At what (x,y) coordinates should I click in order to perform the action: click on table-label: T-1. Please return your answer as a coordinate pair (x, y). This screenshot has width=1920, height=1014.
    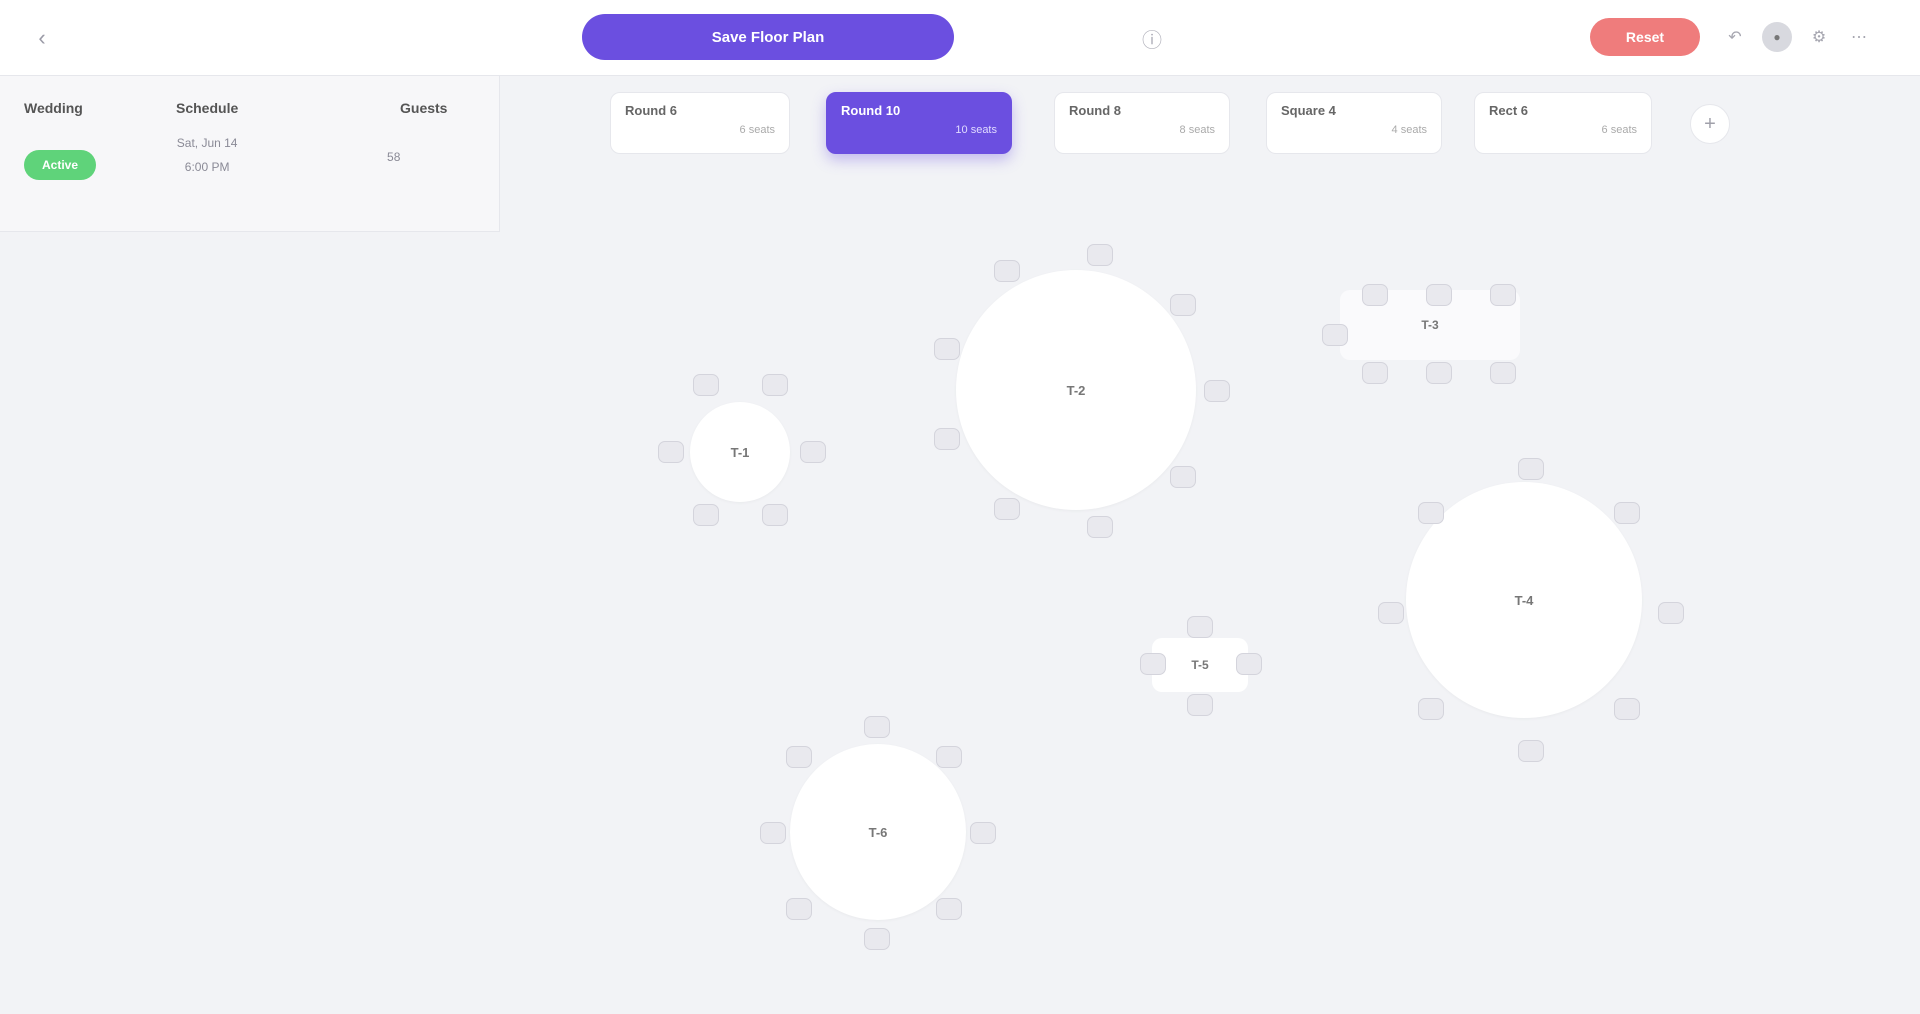
    Looking at the image, I should click on (740, 452).